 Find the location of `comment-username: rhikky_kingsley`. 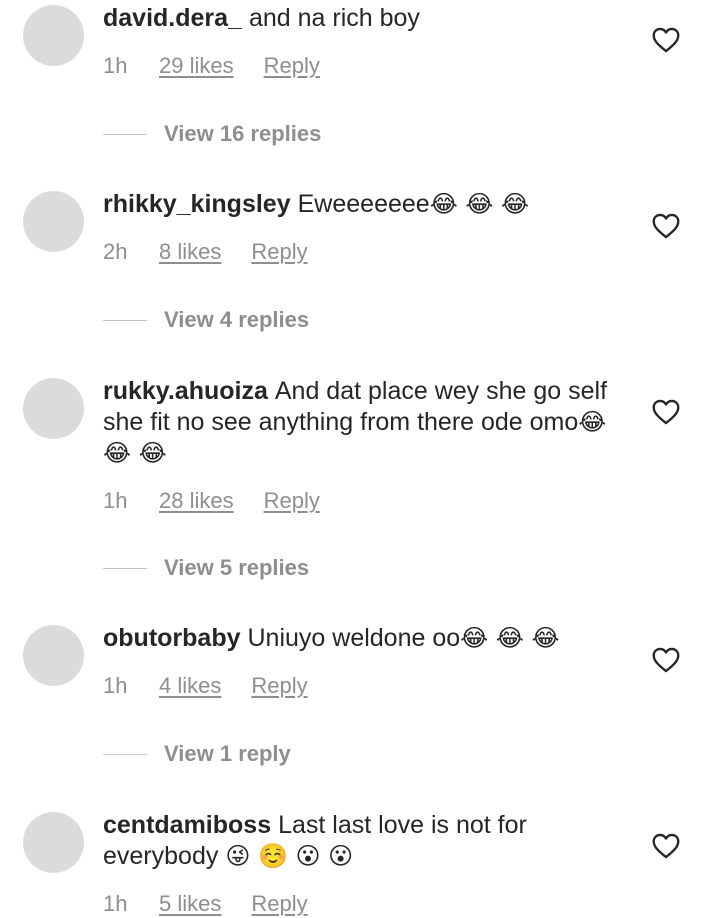

comment-username: rhikky_kingsley is located at coordinates (197, 204).